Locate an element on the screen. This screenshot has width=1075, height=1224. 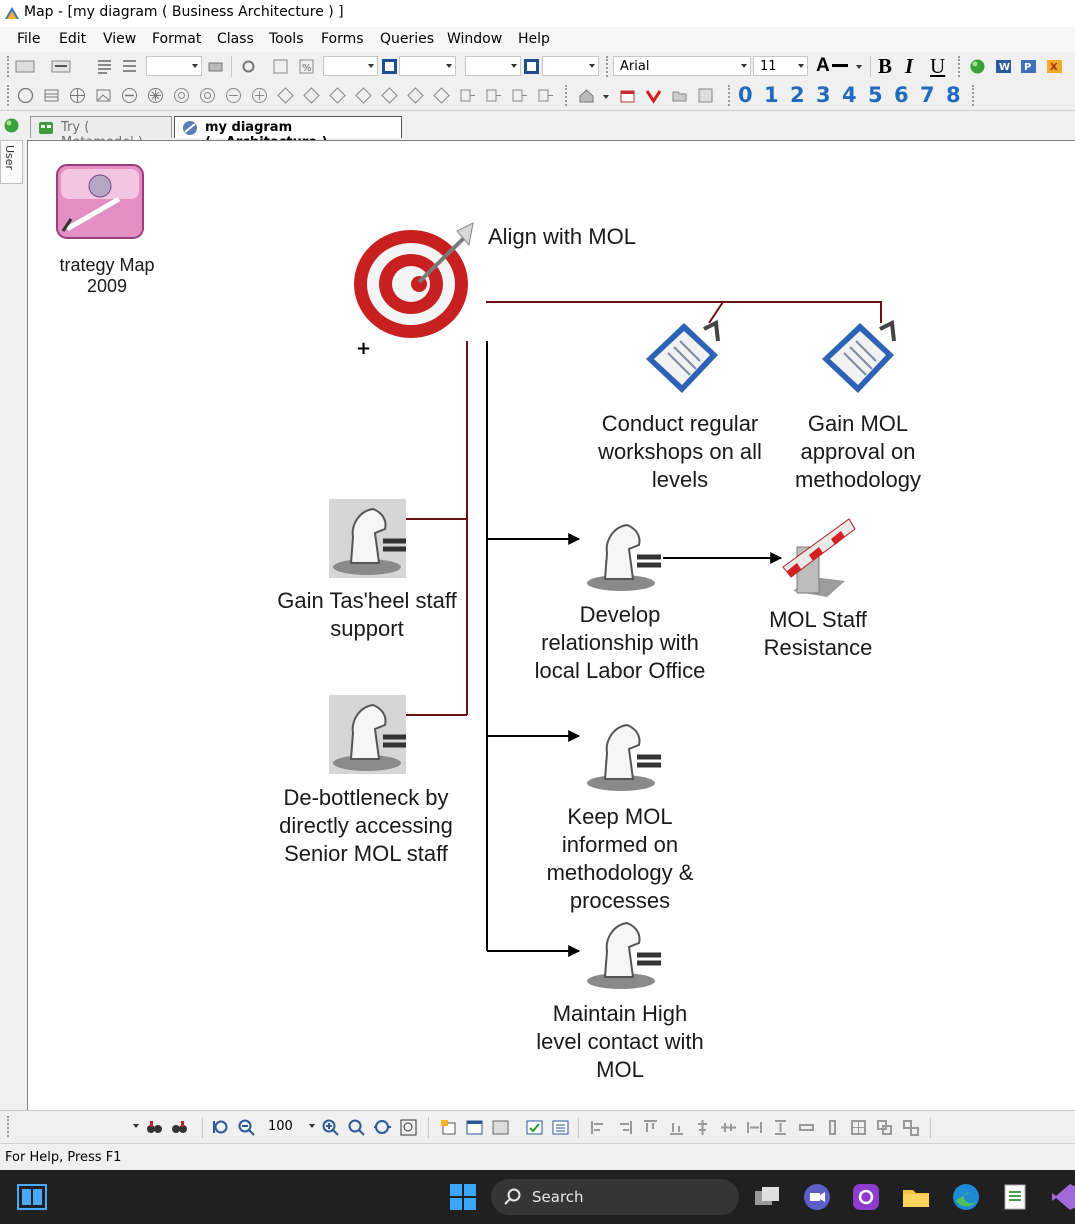
font-color-button: A is located at coordinates (823, 66).